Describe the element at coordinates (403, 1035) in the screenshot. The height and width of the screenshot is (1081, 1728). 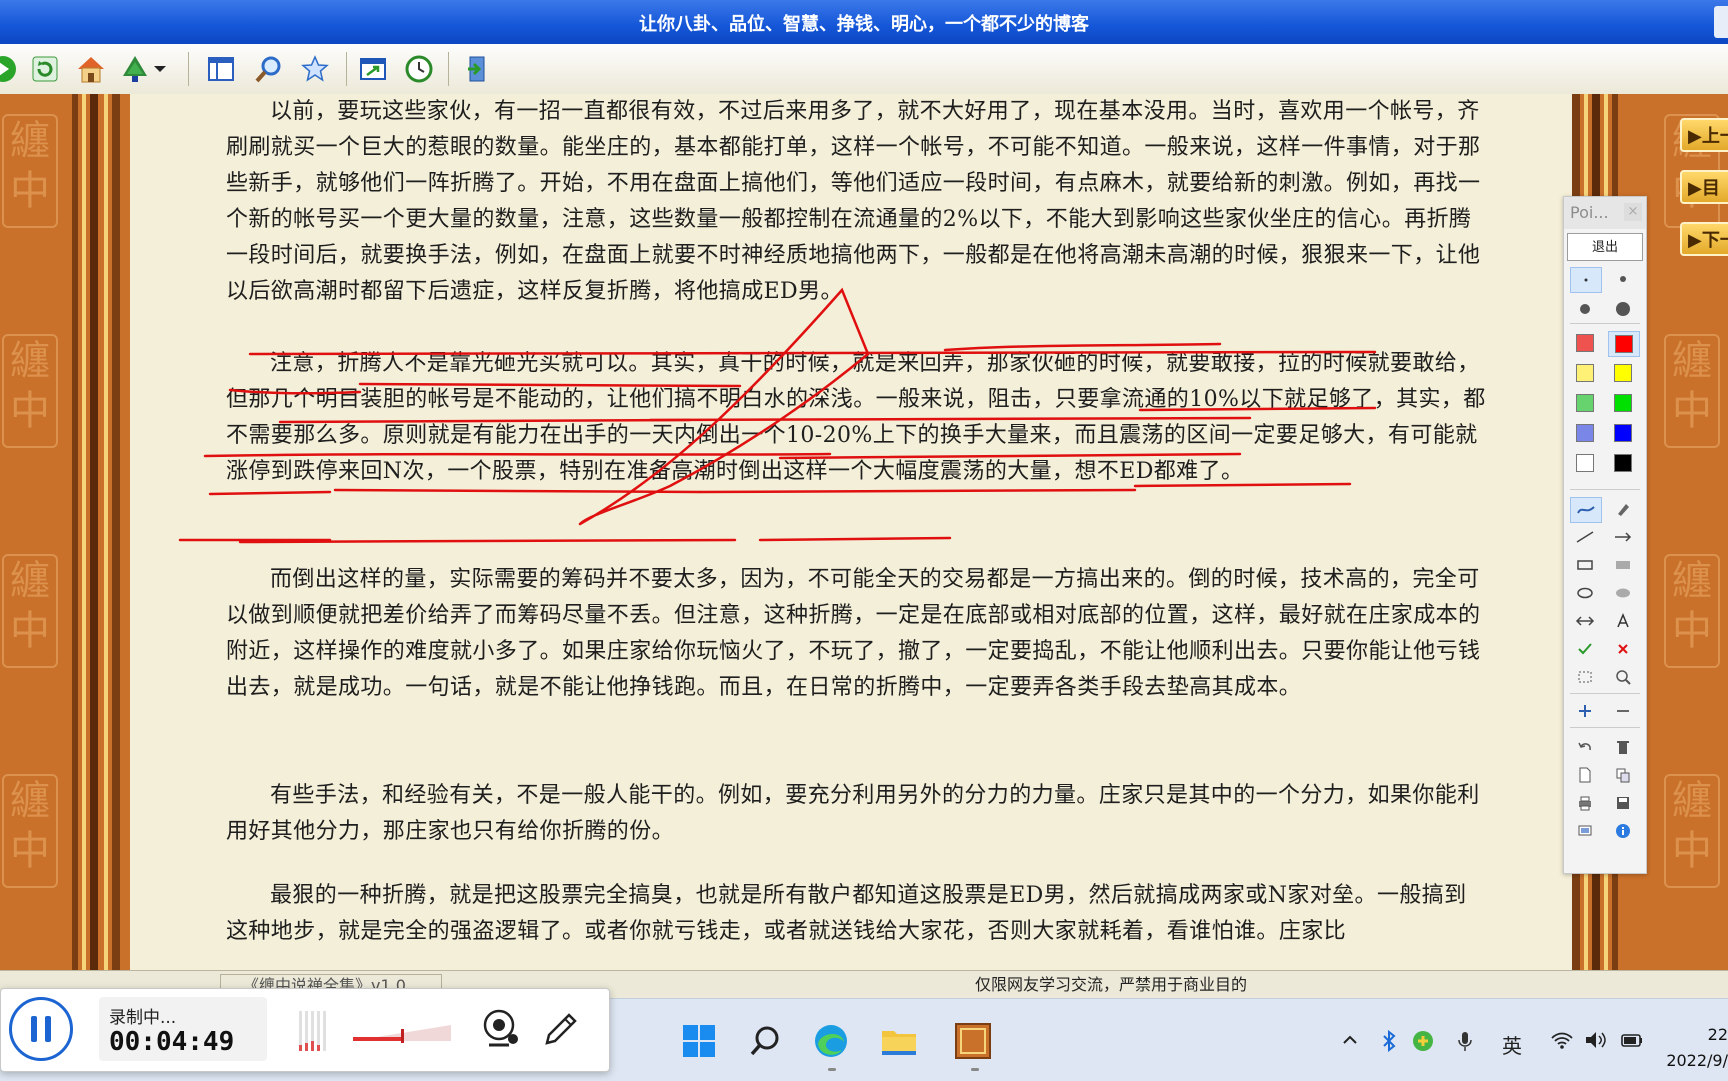
I see `volume-slider` at that location.